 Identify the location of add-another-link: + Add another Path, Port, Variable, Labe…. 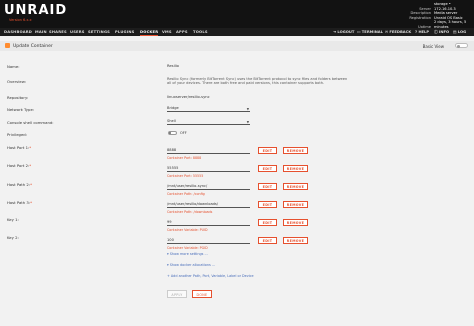
(210, 276).